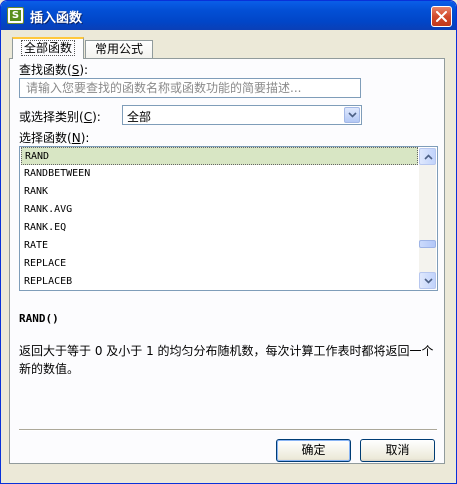  I want to click on tab-common-formulas: 常用公式, so click(119, 49).